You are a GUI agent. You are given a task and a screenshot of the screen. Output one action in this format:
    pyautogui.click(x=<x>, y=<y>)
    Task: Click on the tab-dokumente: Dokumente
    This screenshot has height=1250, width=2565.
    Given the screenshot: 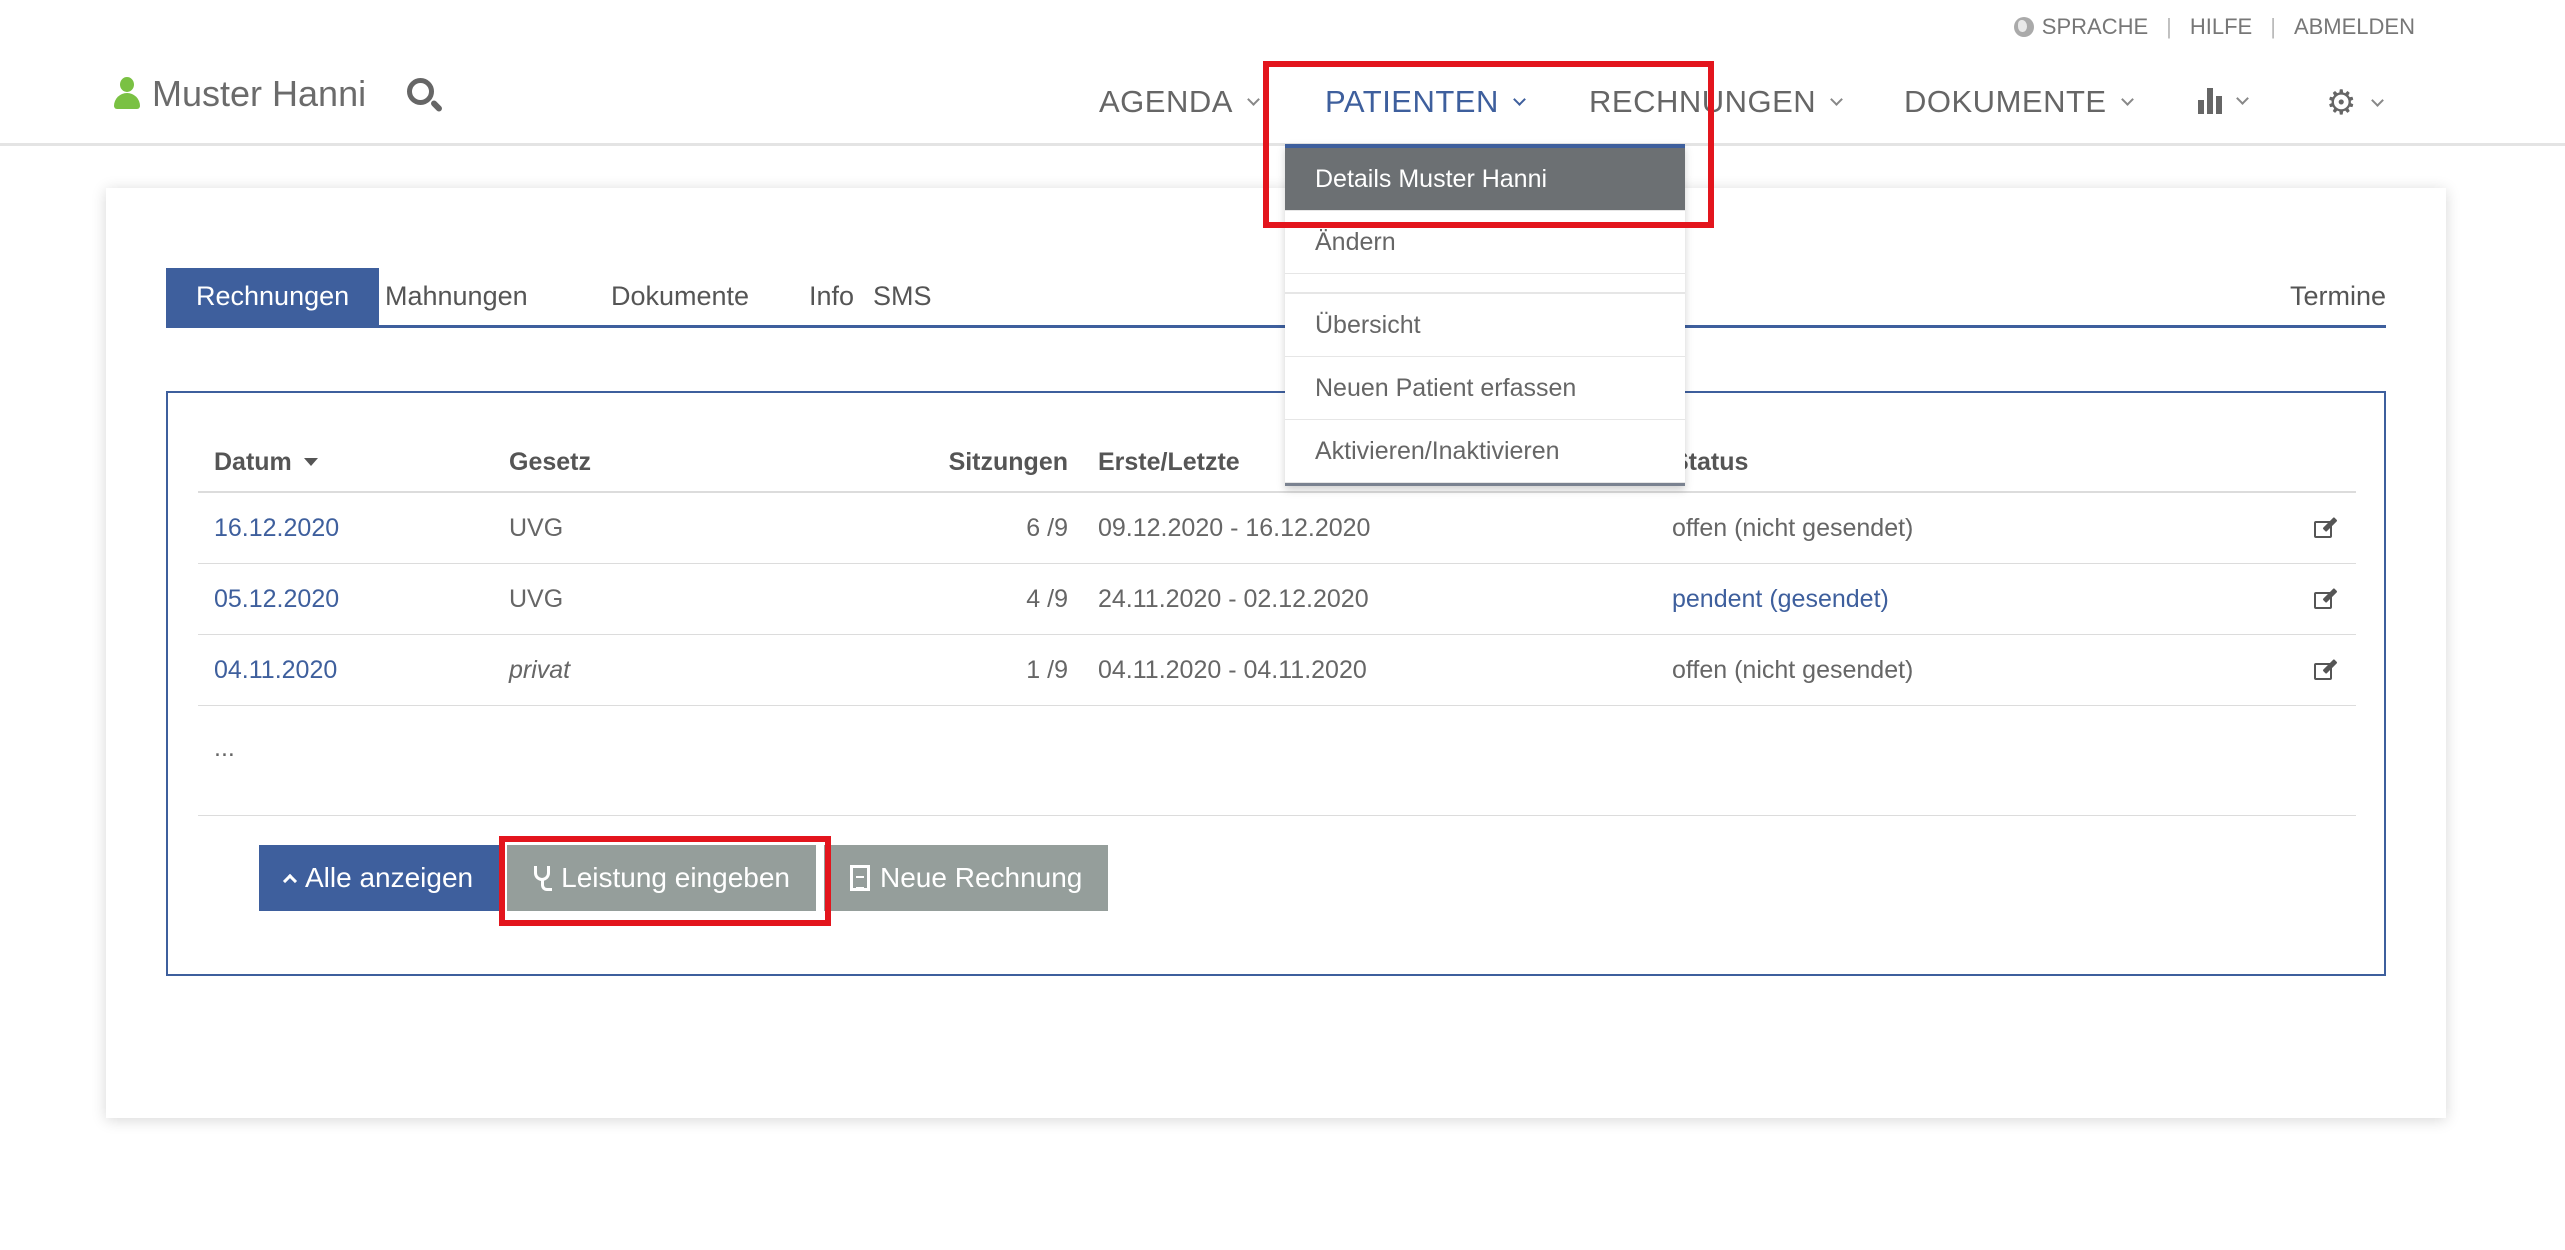 What is the action you would take?
    pyautogui.click(x=680, y=296)
    